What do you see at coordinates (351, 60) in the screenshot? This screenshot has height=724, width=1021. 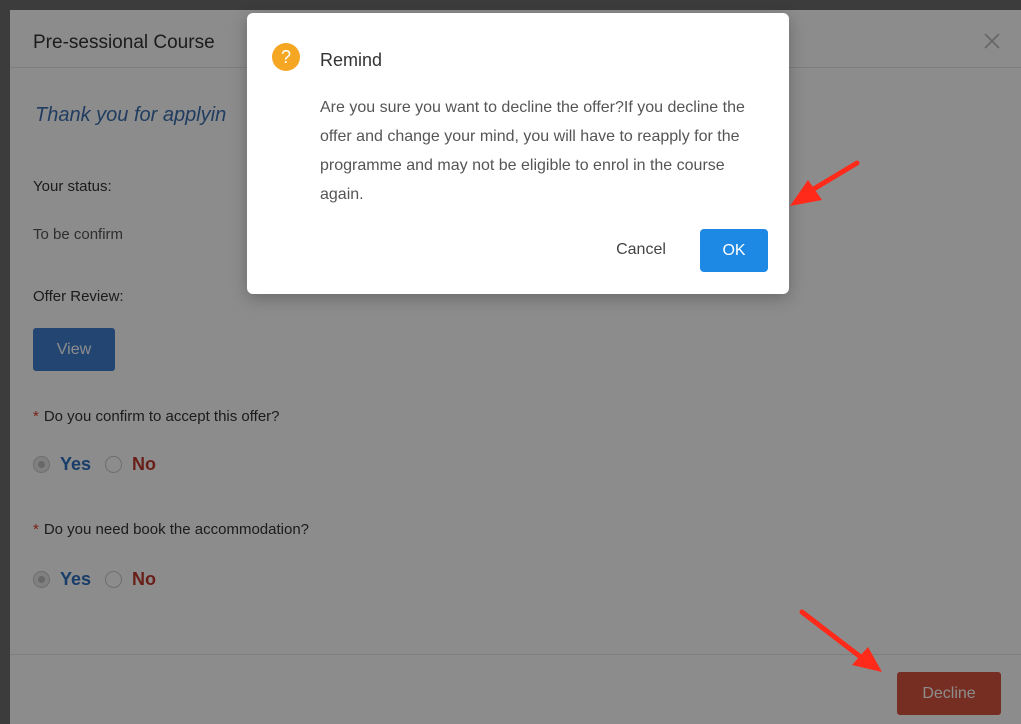 I see `dialog-title: Remind` at bounding box center [351, 60].